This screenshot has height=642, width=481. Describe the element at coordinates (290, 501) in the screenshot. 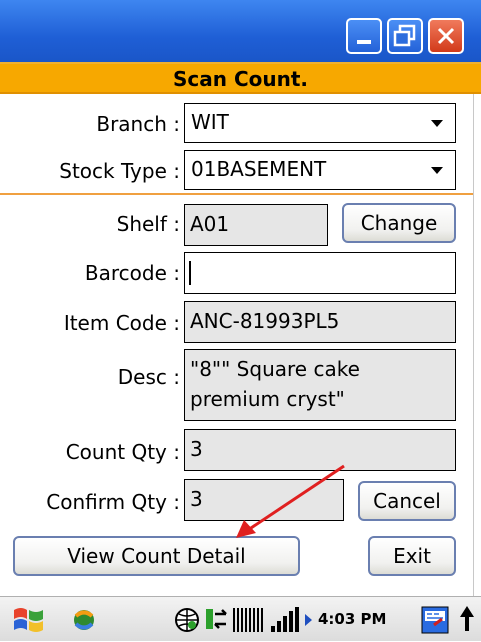

I see `annotation-arrow-icon` at that location.